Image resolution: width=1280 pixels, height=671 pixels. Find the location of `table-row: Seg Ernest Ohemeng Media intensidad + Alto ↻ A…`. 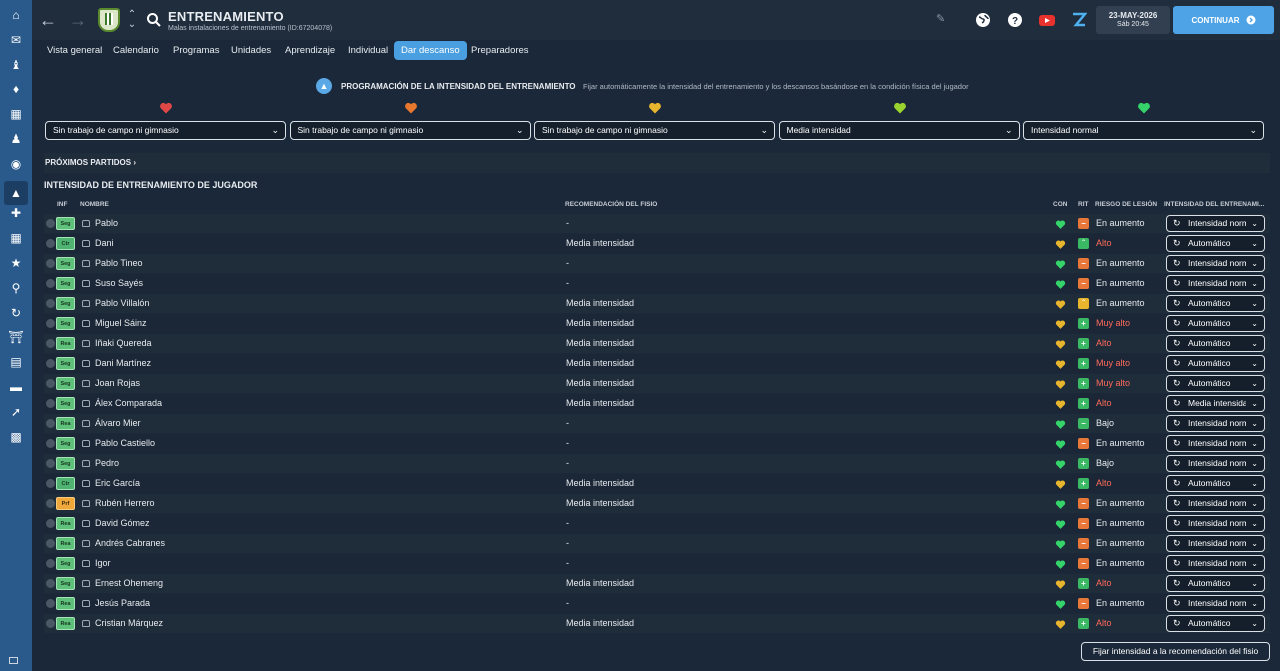

table-row: Seg Ernest Ohemeng Media intensidad + Alto ↻ A… is located at coordinates (657, 583).